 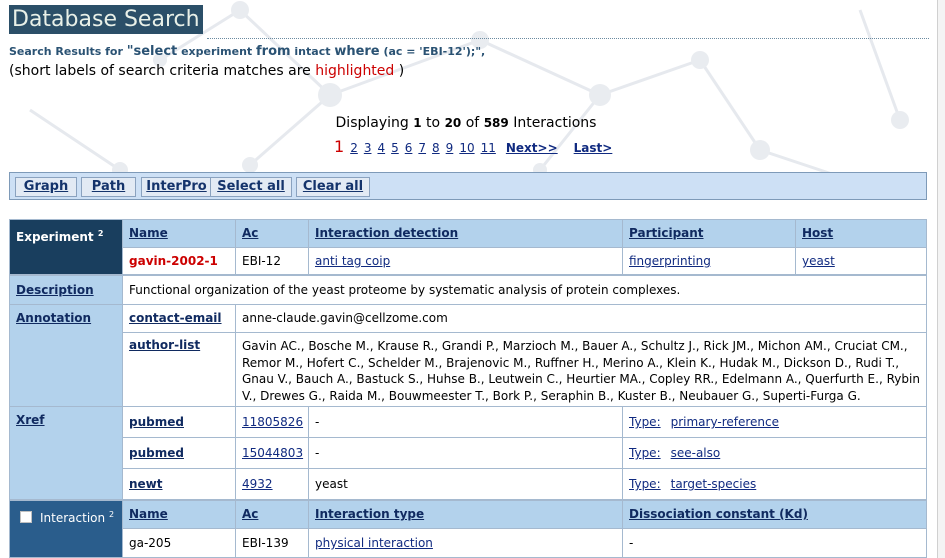 I want to click on interaction-label-cell: Interaction 2, so click(x=66, y=529).